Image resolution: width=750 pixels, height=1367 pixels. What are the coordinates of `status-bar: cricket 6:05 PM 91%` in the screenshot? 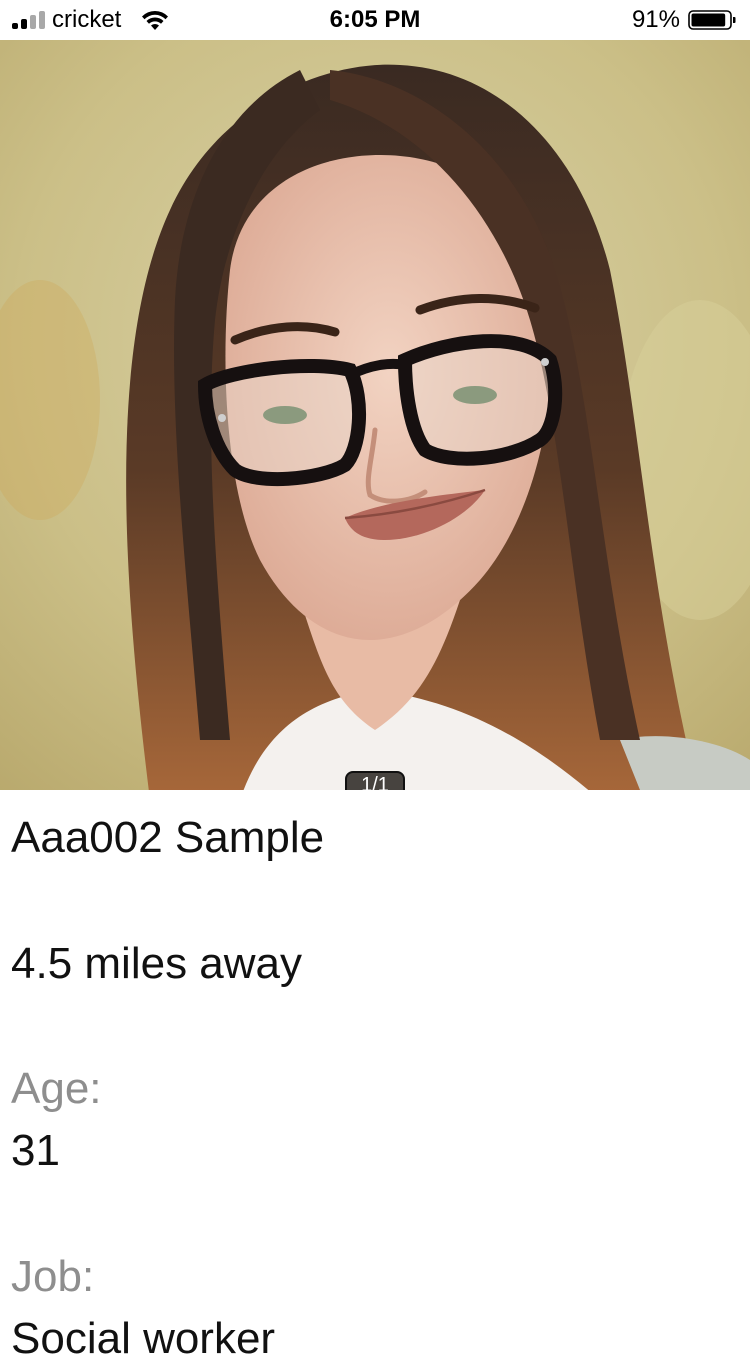 It's located at (375, 20).